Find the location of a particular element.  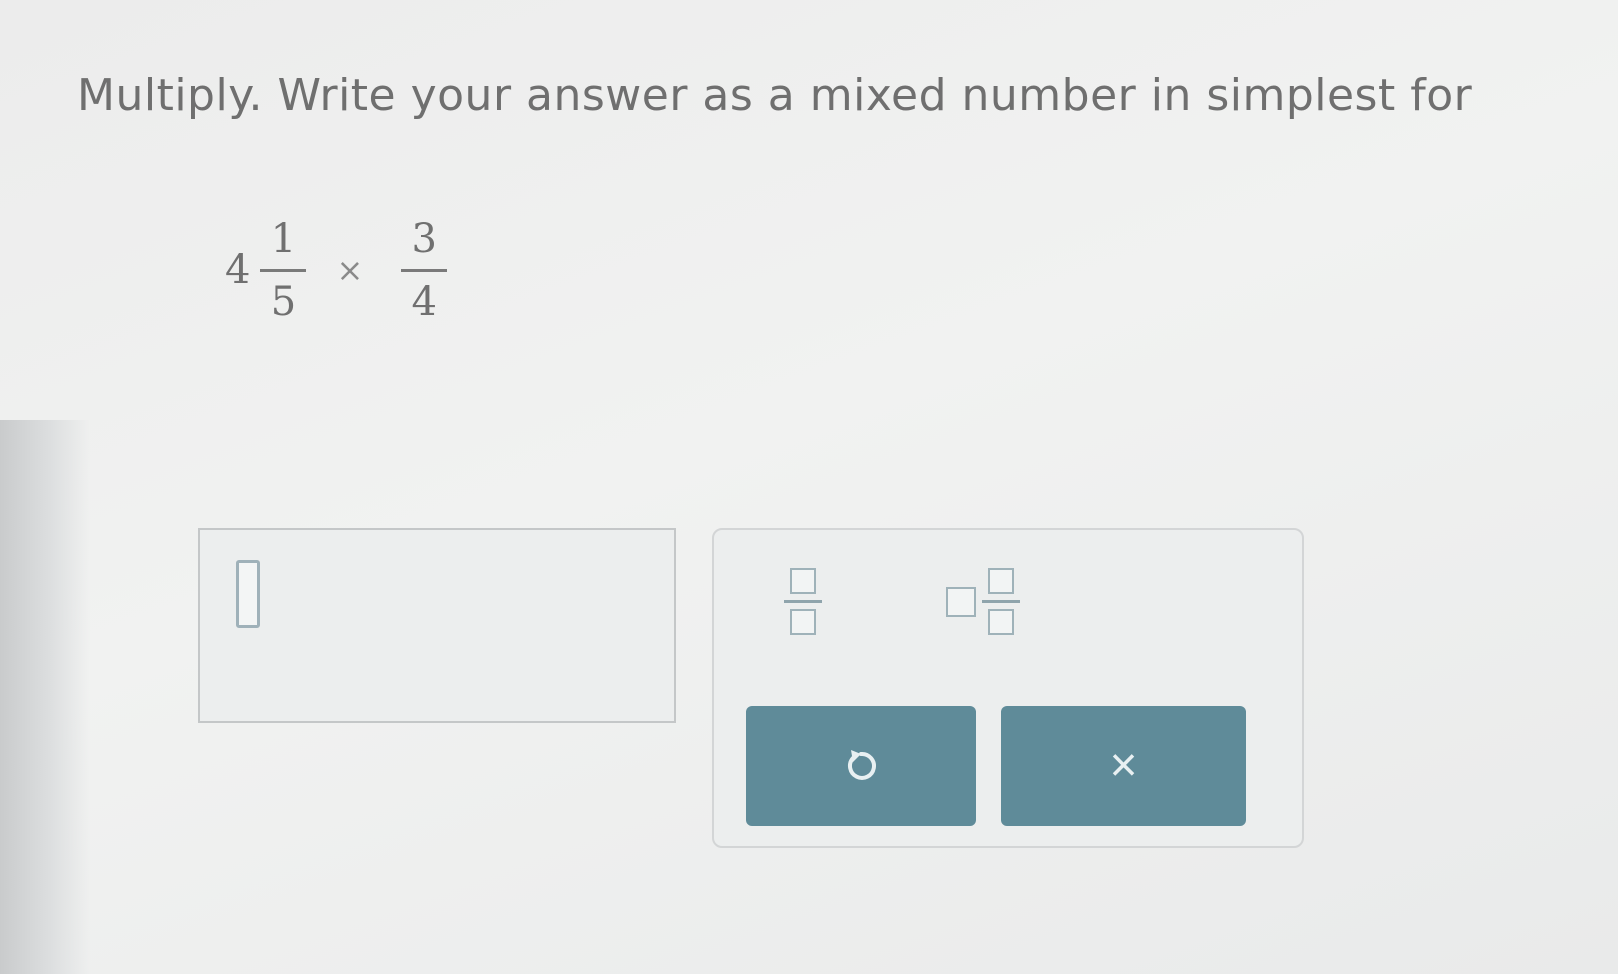

fraction-numerator: 1 is located at coordinates (283, 238).